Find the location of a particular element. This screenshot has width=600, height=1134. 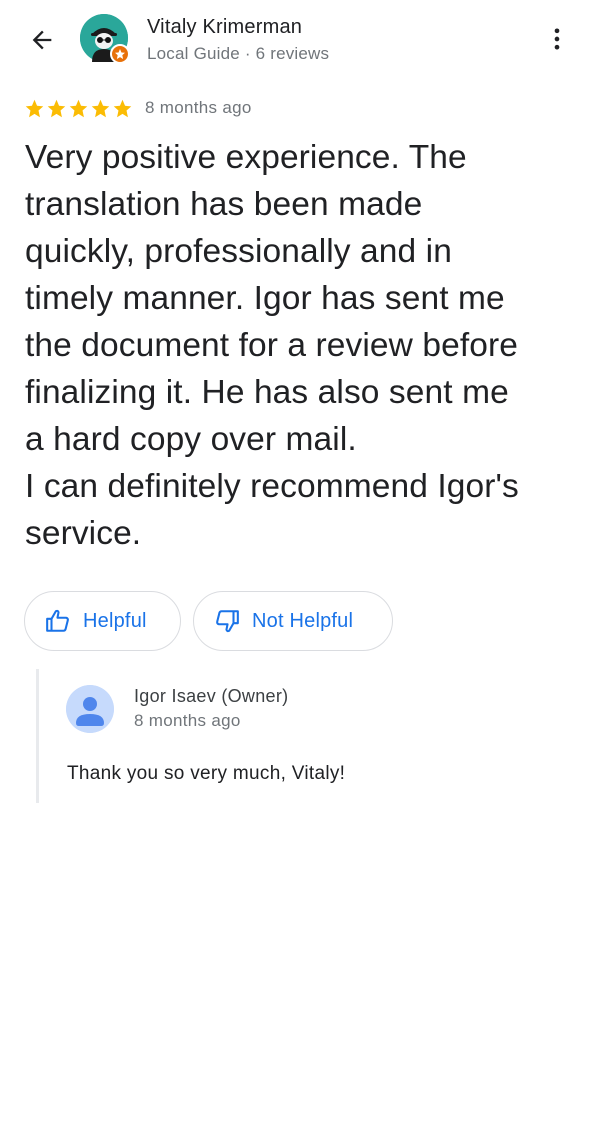

reviewer-name: Vitaly Krimerman is located at coordinates (224, 27).